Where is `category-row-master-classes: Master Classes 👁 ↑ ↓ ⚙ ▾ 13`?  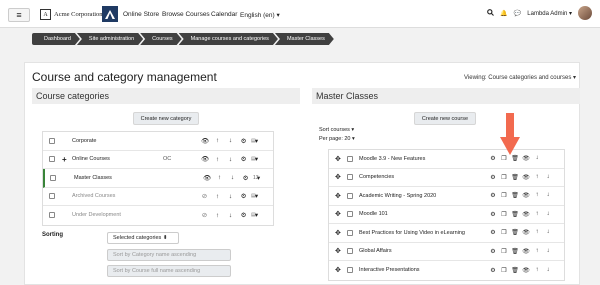 category-row-master-classes: Master Classes 👁 ↑ ↓ ⚙ ▾ 13 is located at coordinates (158, 178).